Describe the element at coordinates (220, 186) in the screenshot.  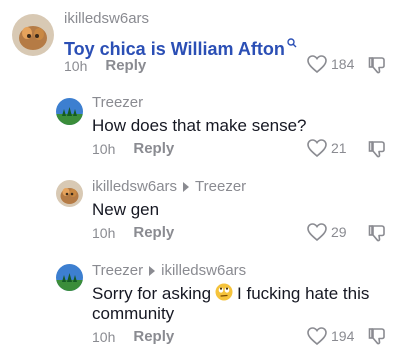
I see `reply-to-username: Treezer` at that location.